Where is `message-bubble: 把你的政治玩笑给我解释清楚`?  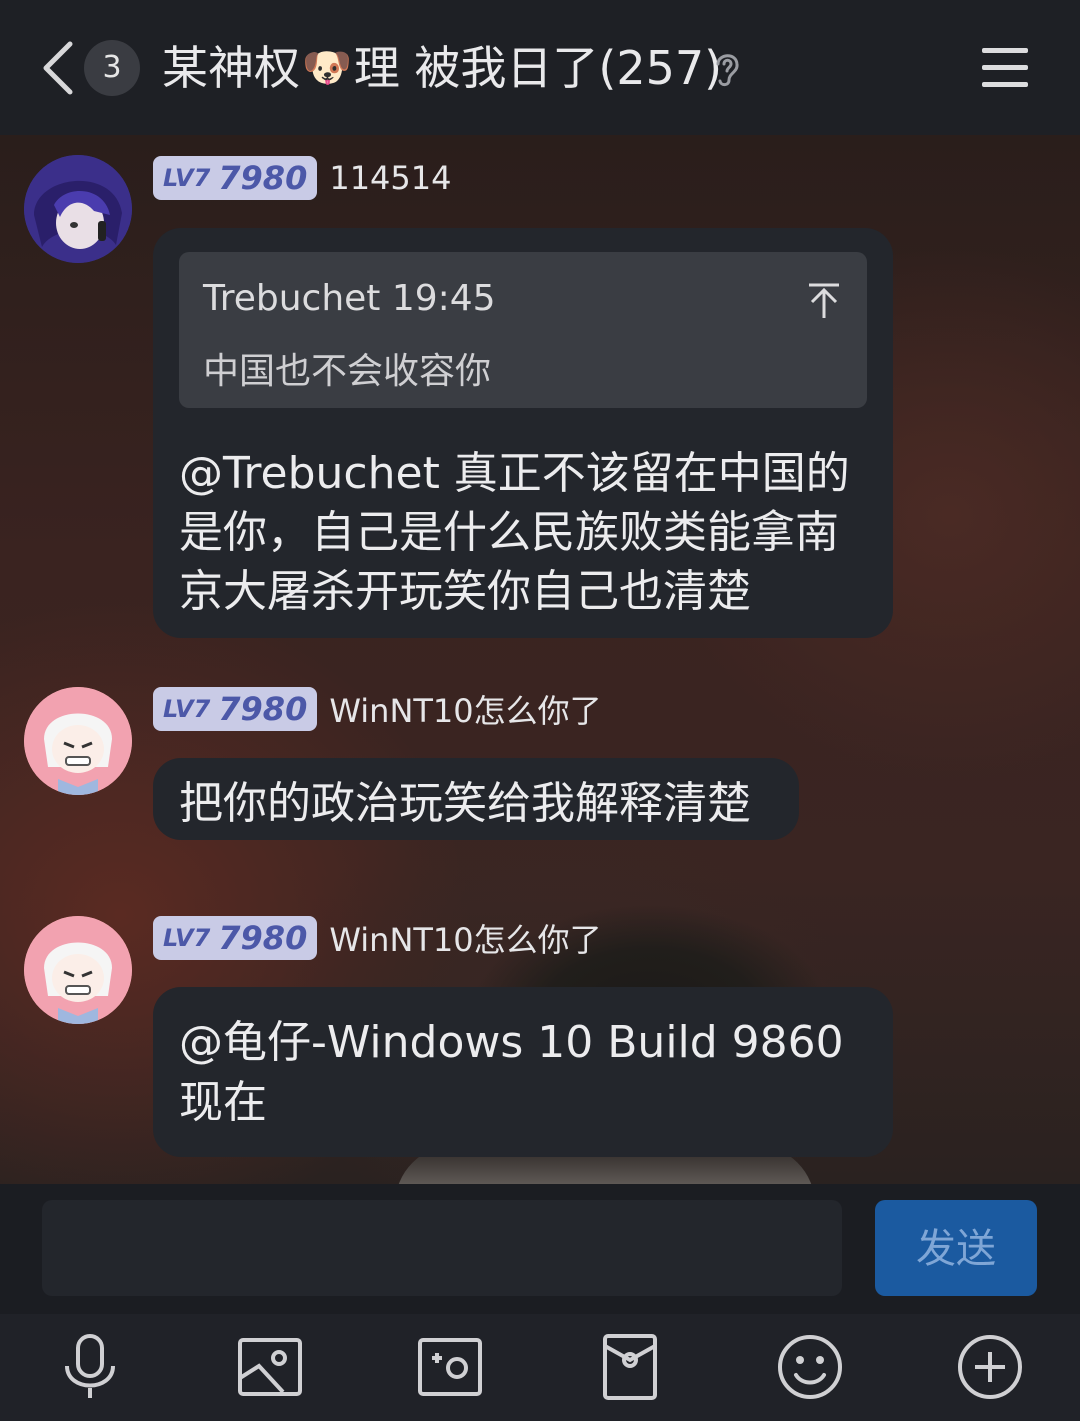
message-bubble: 把你的政治玩笑给我解释清楚 is located at coordinates (476, 799).